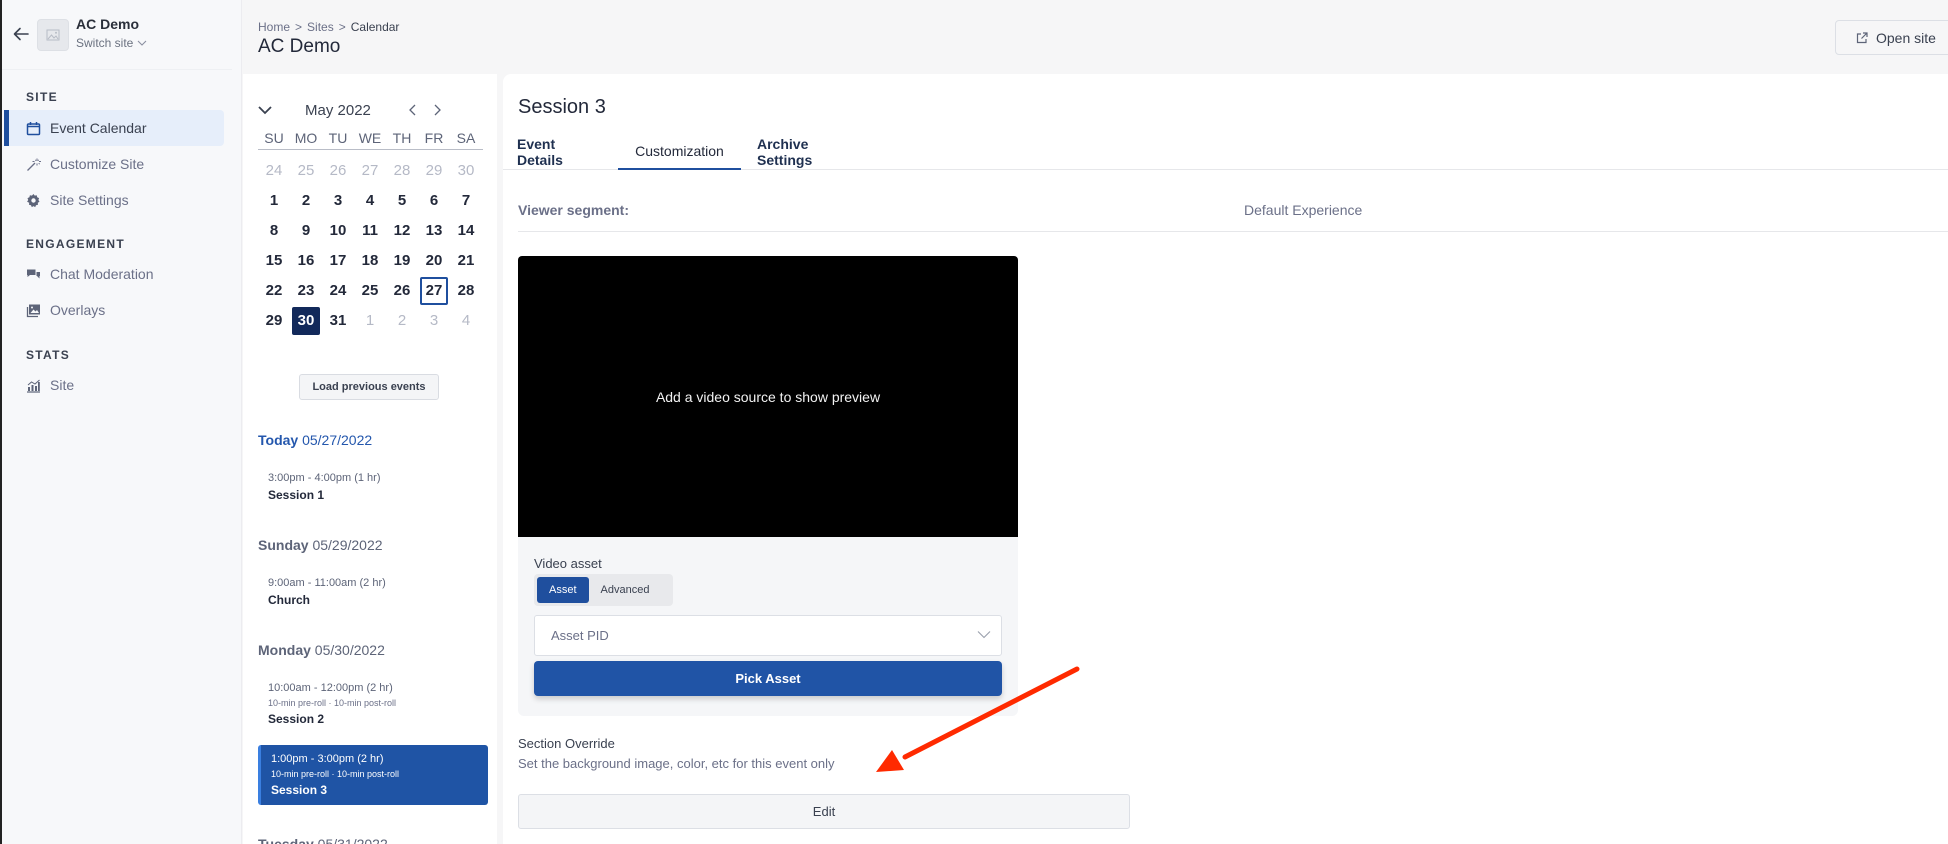 The height and width of the screenshot is (844, 1948). I want to click on calendar-day-19: 19, so click(402, 261).